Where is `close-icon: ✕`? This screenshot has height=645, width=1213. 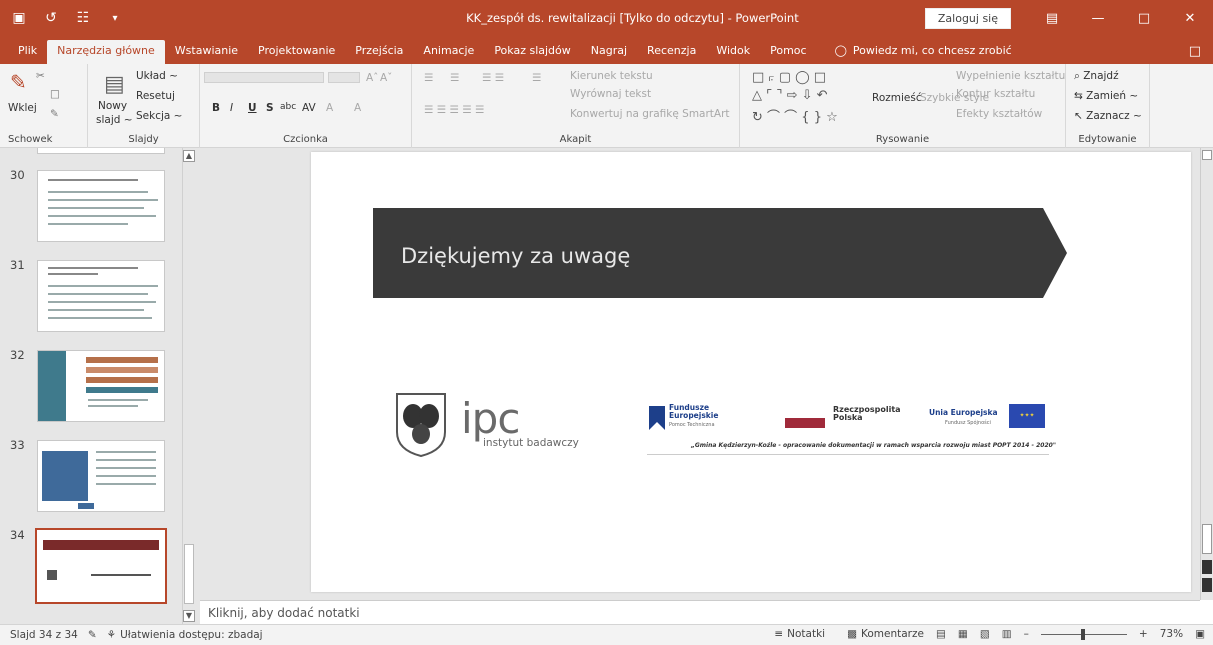
close-icon: ✕ is located at coordinates (1190, 18).